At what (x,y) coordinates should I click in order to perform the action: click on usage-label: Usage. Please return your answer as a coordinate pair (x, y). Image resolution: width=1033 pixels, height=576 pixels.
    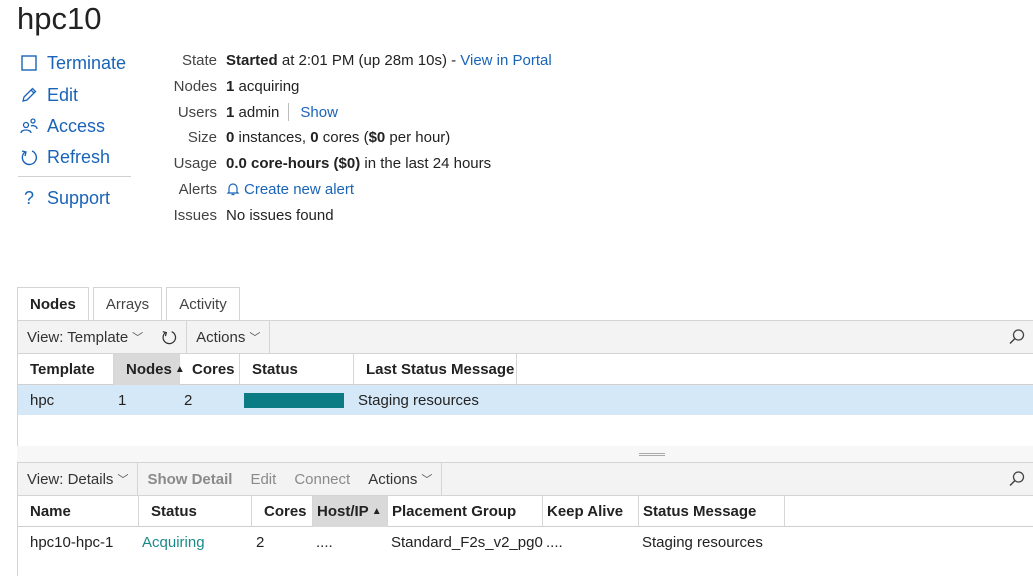
    Looking at the image, I should click on (195, 163).